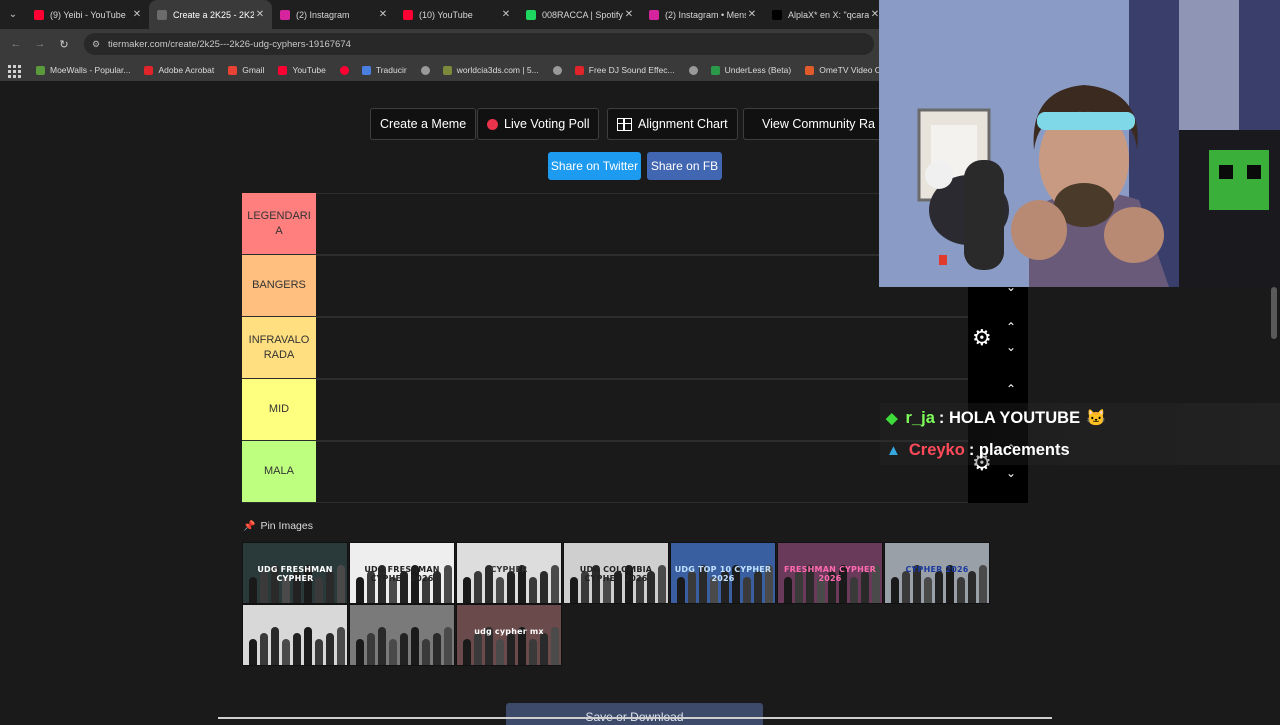 The height and width of the screenshot is (725, 1280). I want to click on tier-image-thumbnail: CYPHER 2026, so click(937, 573).